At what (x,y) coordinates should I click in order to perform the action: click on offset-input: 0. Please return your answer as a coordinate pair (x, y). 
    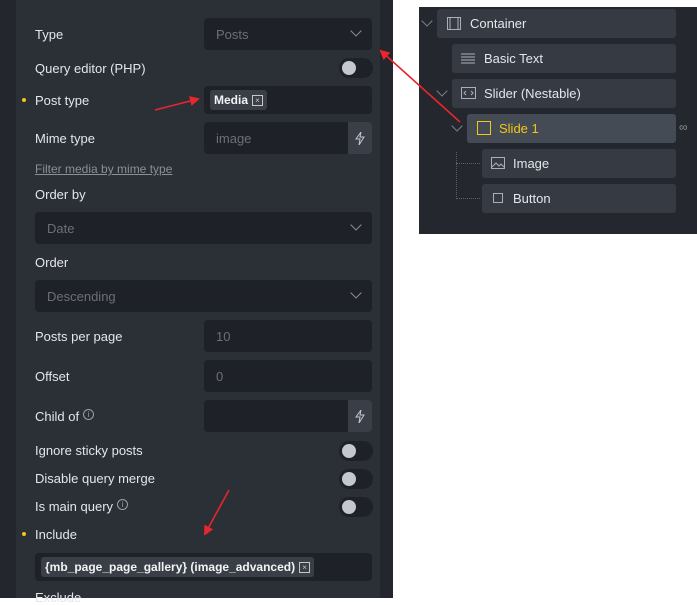
    Looking at the image, I should click on (288, 376).